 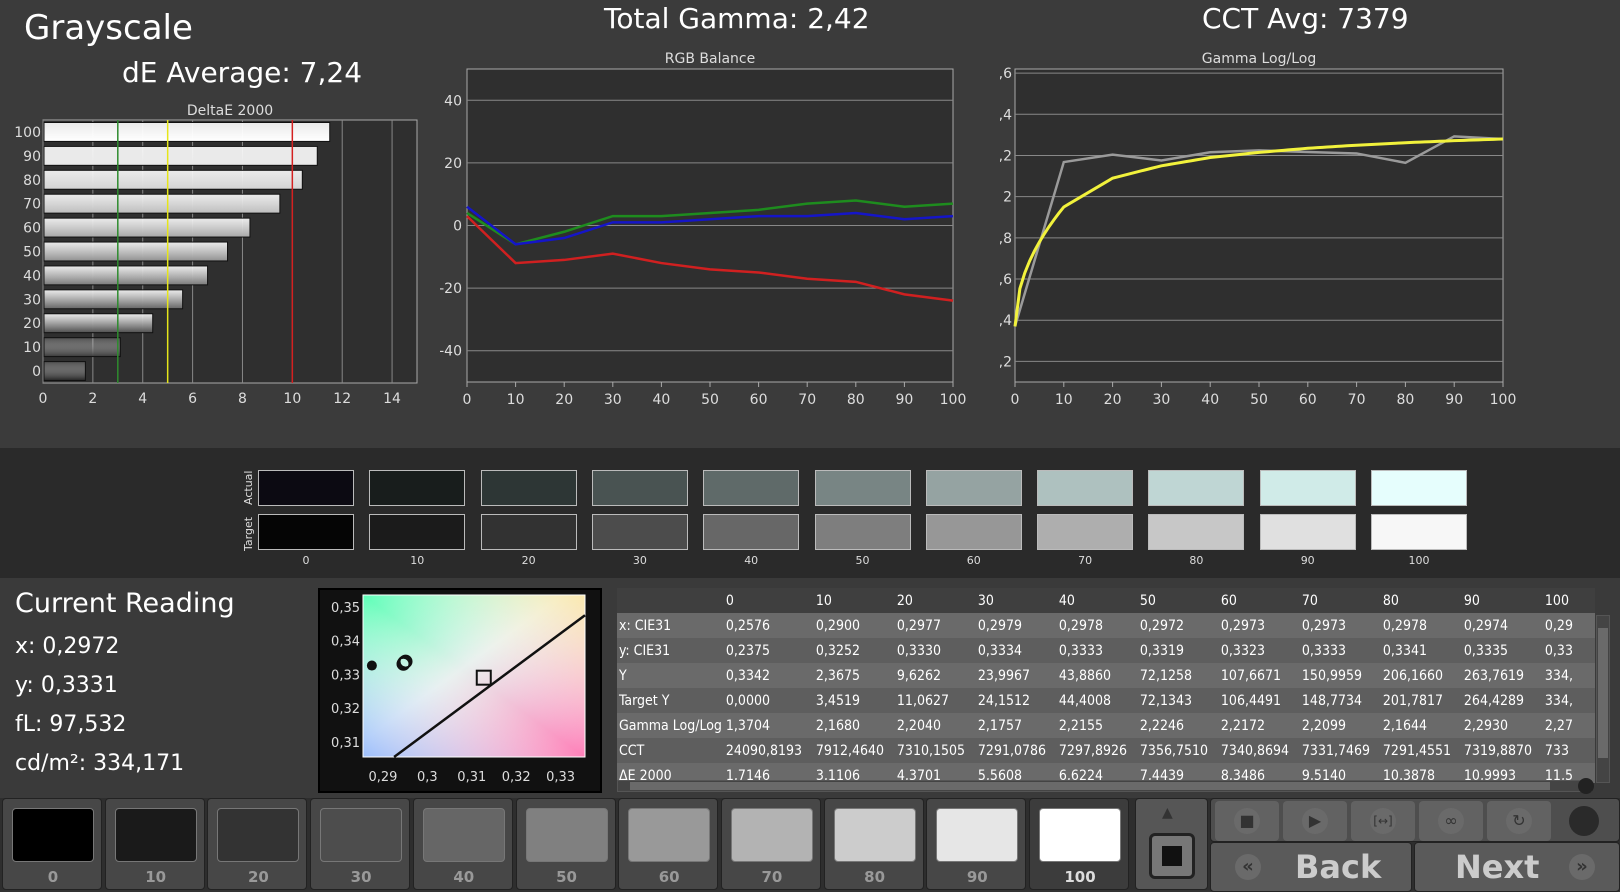 What do you see at coordinates (453, 101) in the screenshot?
I see `y-tick-label: 40` at bounding box center [453, 101].